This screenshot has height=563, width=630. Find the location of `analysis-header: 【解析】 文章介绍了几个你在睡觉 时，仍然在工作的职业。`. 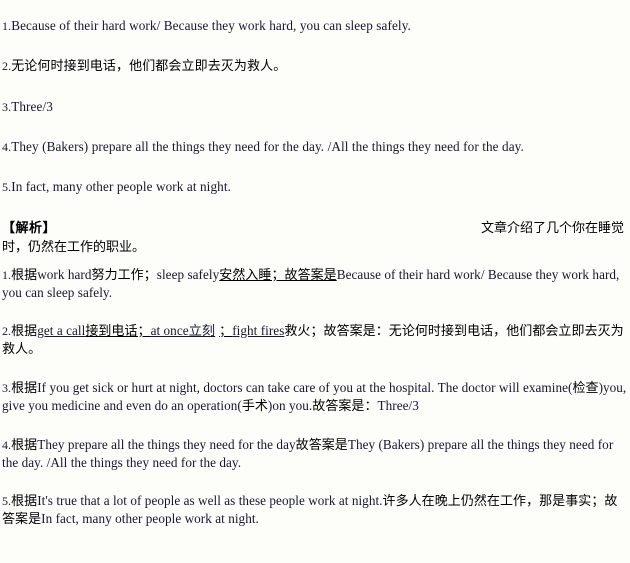

analysis-header: 【解析】 文章介绍了几个你在睡觉 时，仍然在工作的职业。 is located at coordinates (315, 238).